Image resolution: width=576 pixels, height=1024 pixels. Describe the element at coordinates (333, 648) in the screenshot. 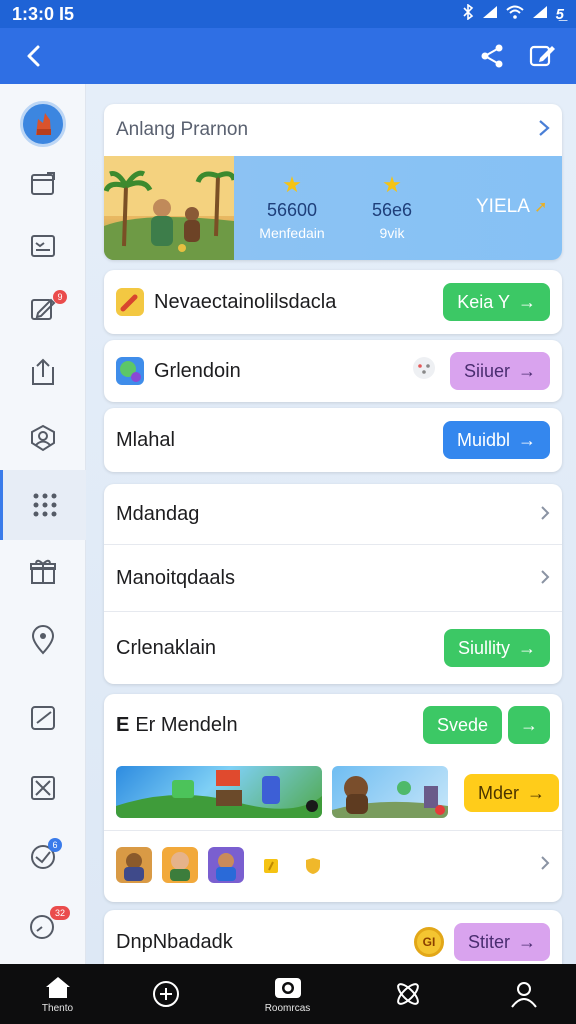

I see `menu-item-3: Crlenaklain Siullity →` at that location.